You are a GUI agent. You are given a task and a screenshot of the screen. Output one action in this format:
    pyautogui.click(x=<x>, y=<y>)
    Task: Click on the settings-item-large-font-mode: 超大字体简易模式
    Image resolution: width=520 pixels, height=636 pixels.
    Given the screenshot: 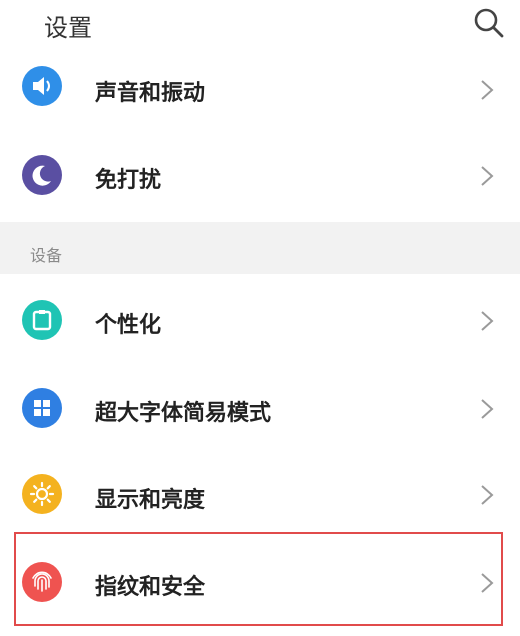 What is the action you would take?
    pyautogui.click(x=260, y=408)
    